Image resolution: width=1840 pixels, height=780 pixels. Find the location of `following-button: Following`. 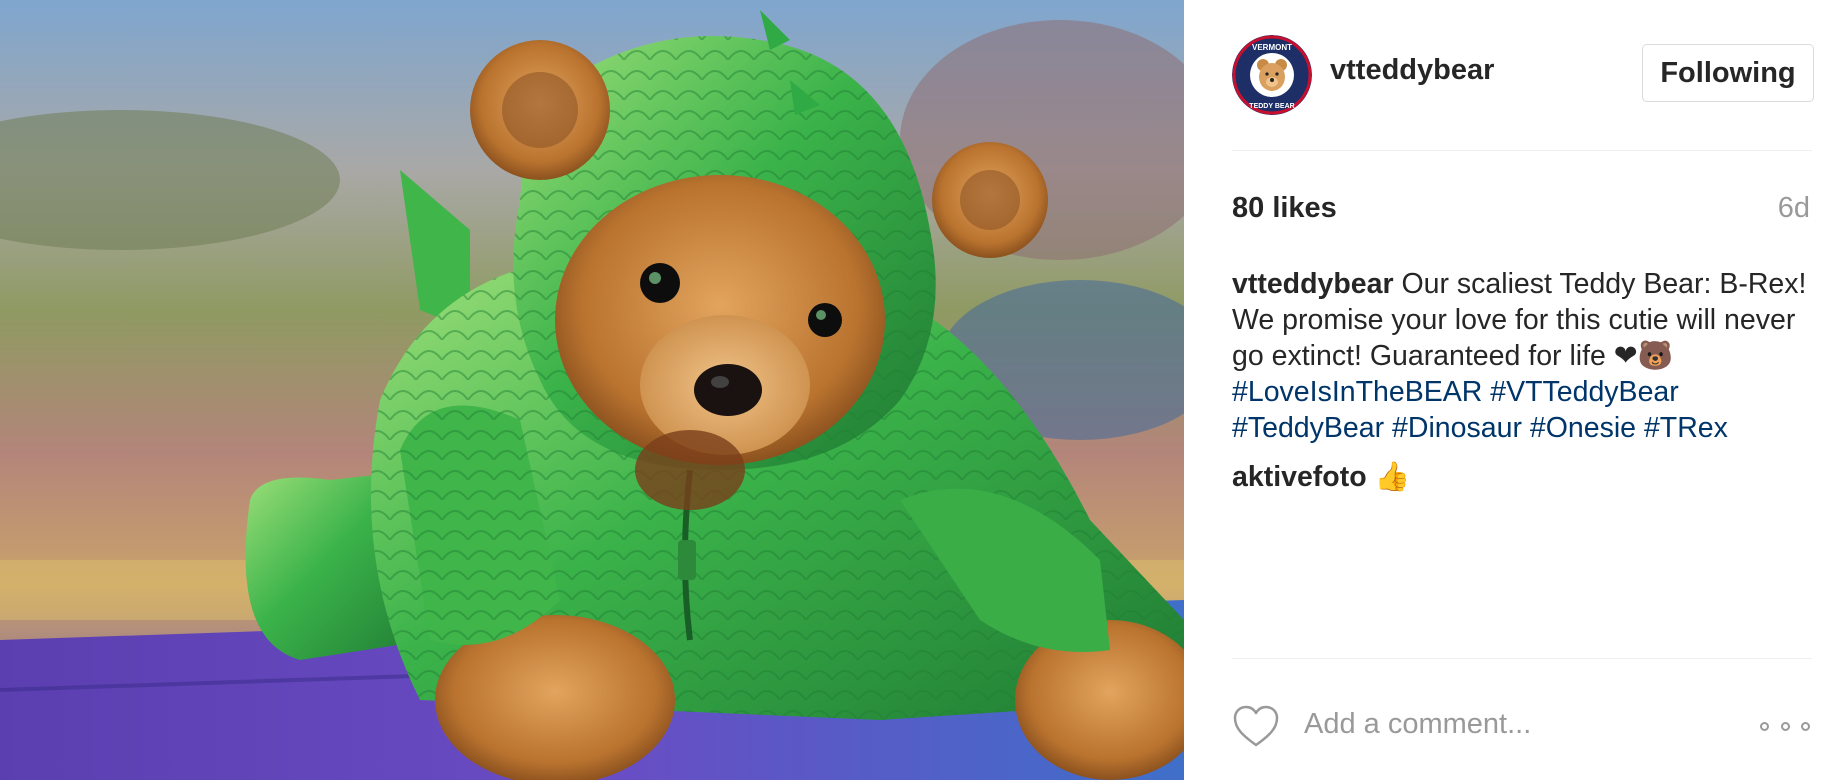

following-button: Following is located at coordinates (1728, 73).